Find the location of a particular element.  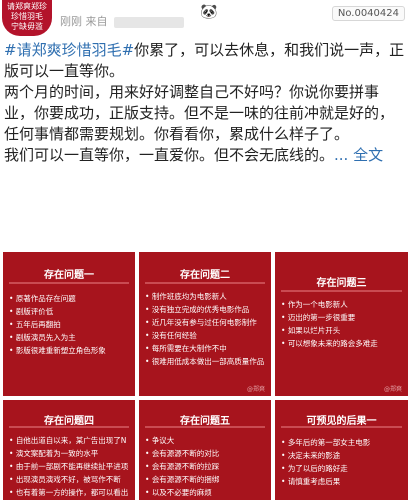

tile-title: 存在问题五 is located at coordinates (205, 421).